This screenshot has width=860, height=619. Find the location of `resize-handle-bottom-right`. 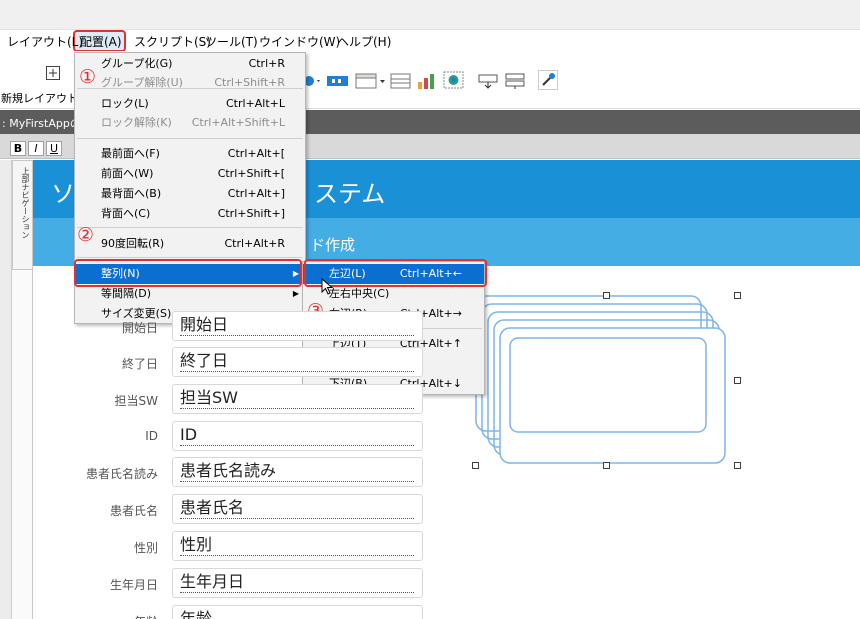

resize-handle-bottom-right is located at coordinates (737, 465).